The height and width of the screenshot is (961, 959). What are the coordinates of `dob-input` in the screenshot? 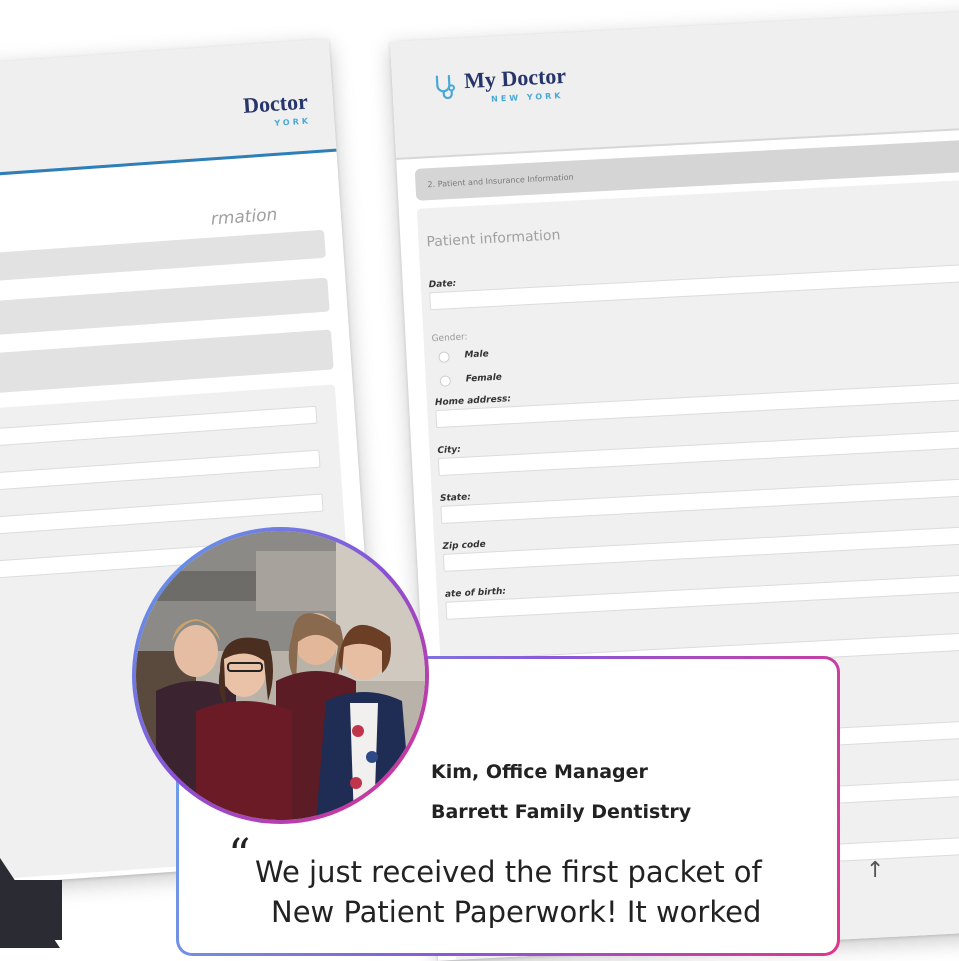 It's located at (702, 596).